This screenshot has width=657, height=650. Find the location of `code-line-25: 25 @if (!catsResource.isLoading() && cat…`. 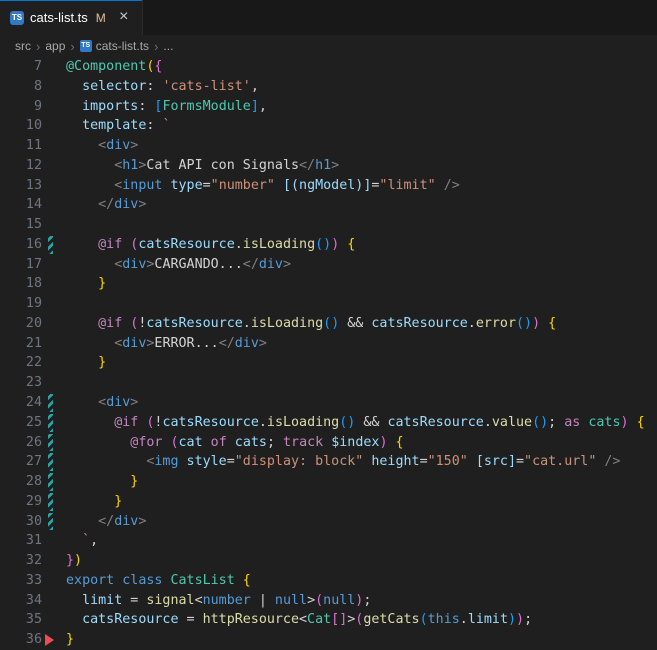

code-line-25: 25 @if (!catsResource.isLoading() && cat… is located at coordinates (328, 423).